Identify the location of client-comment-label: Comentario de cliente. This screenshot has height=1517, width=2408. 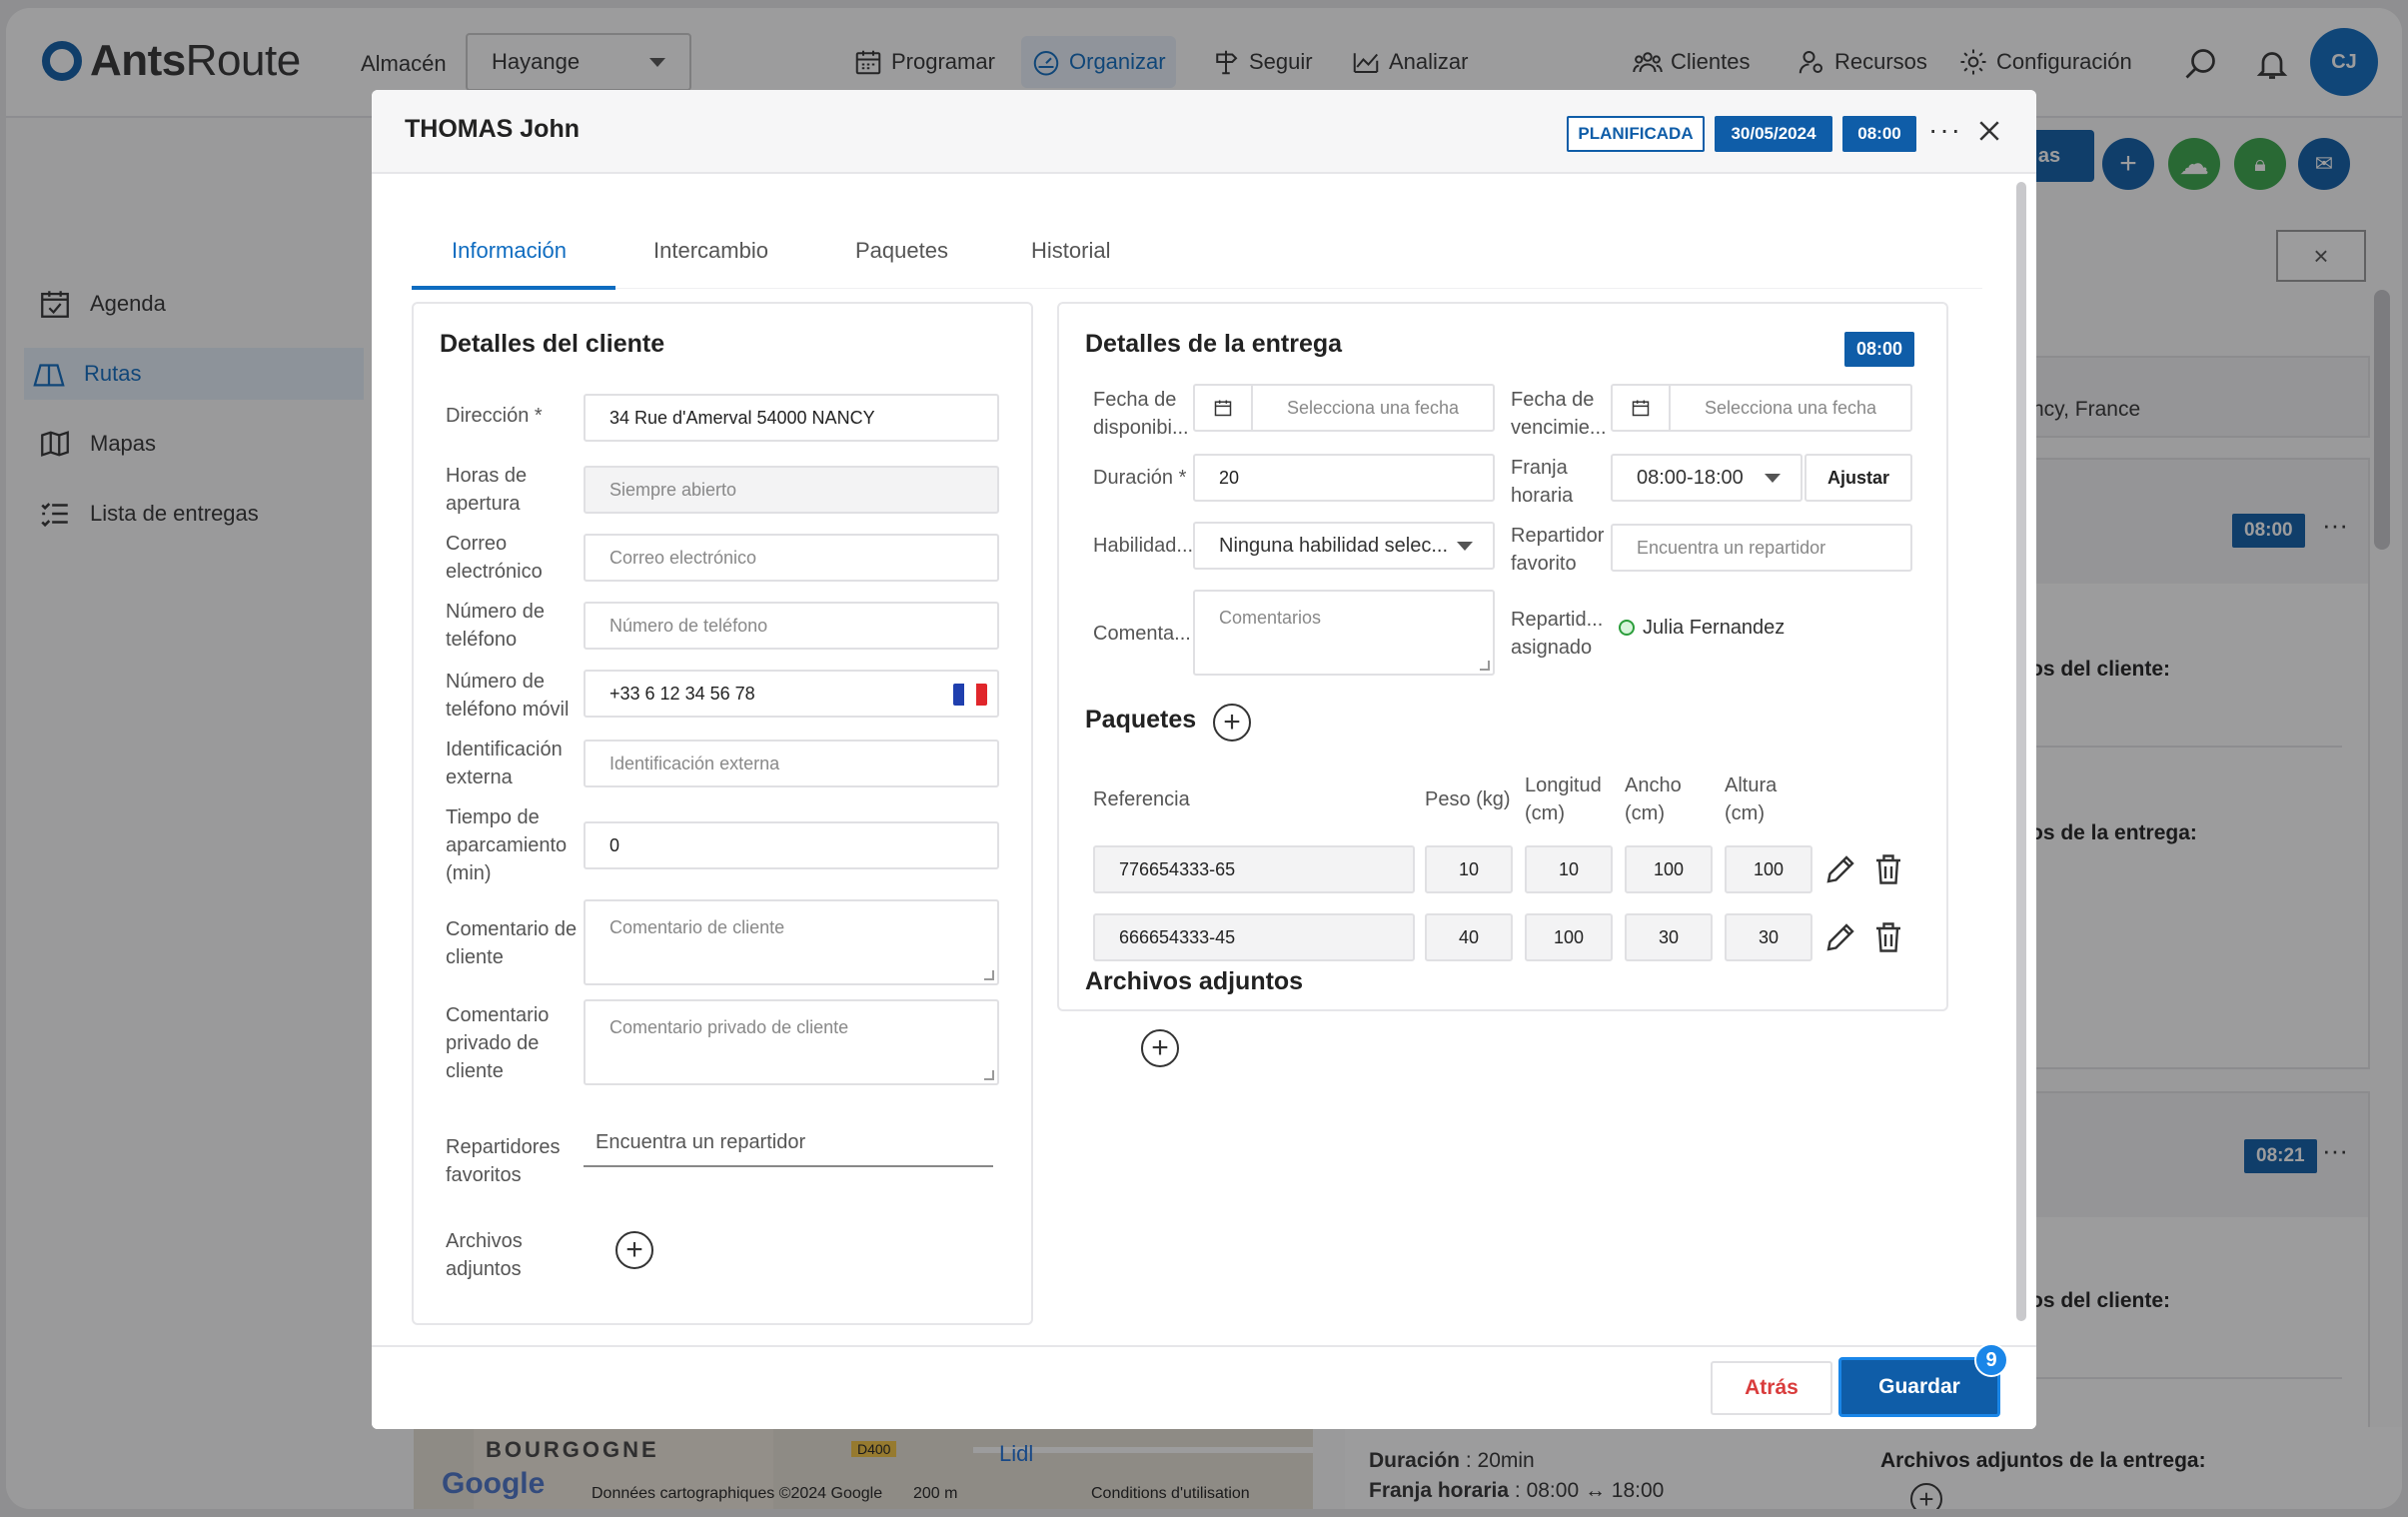
(512, 943).